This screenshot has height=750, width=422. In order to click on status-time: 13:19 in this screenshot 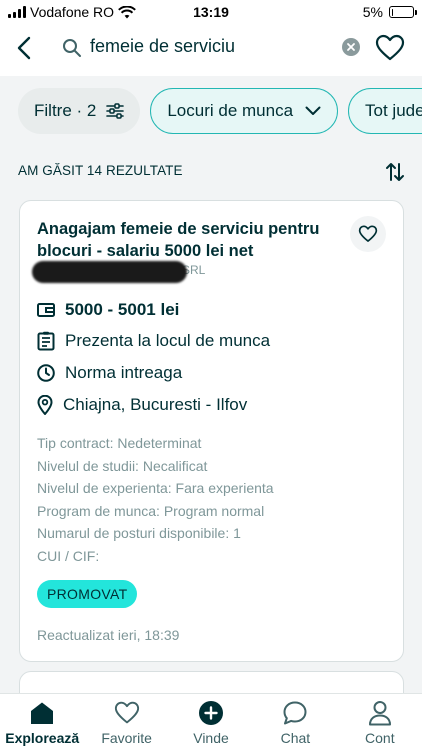, I will do `click(211, 12)`.